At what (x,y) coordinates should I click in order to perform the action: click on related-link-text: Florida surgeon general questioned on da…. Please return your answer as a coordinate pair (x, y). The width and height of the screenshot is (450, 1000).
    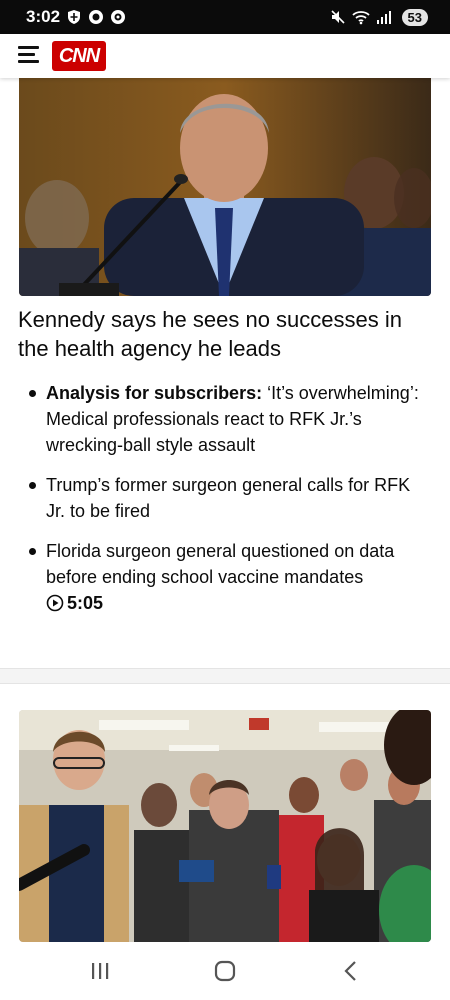
    Looking at the image, I should click on (220, 564).